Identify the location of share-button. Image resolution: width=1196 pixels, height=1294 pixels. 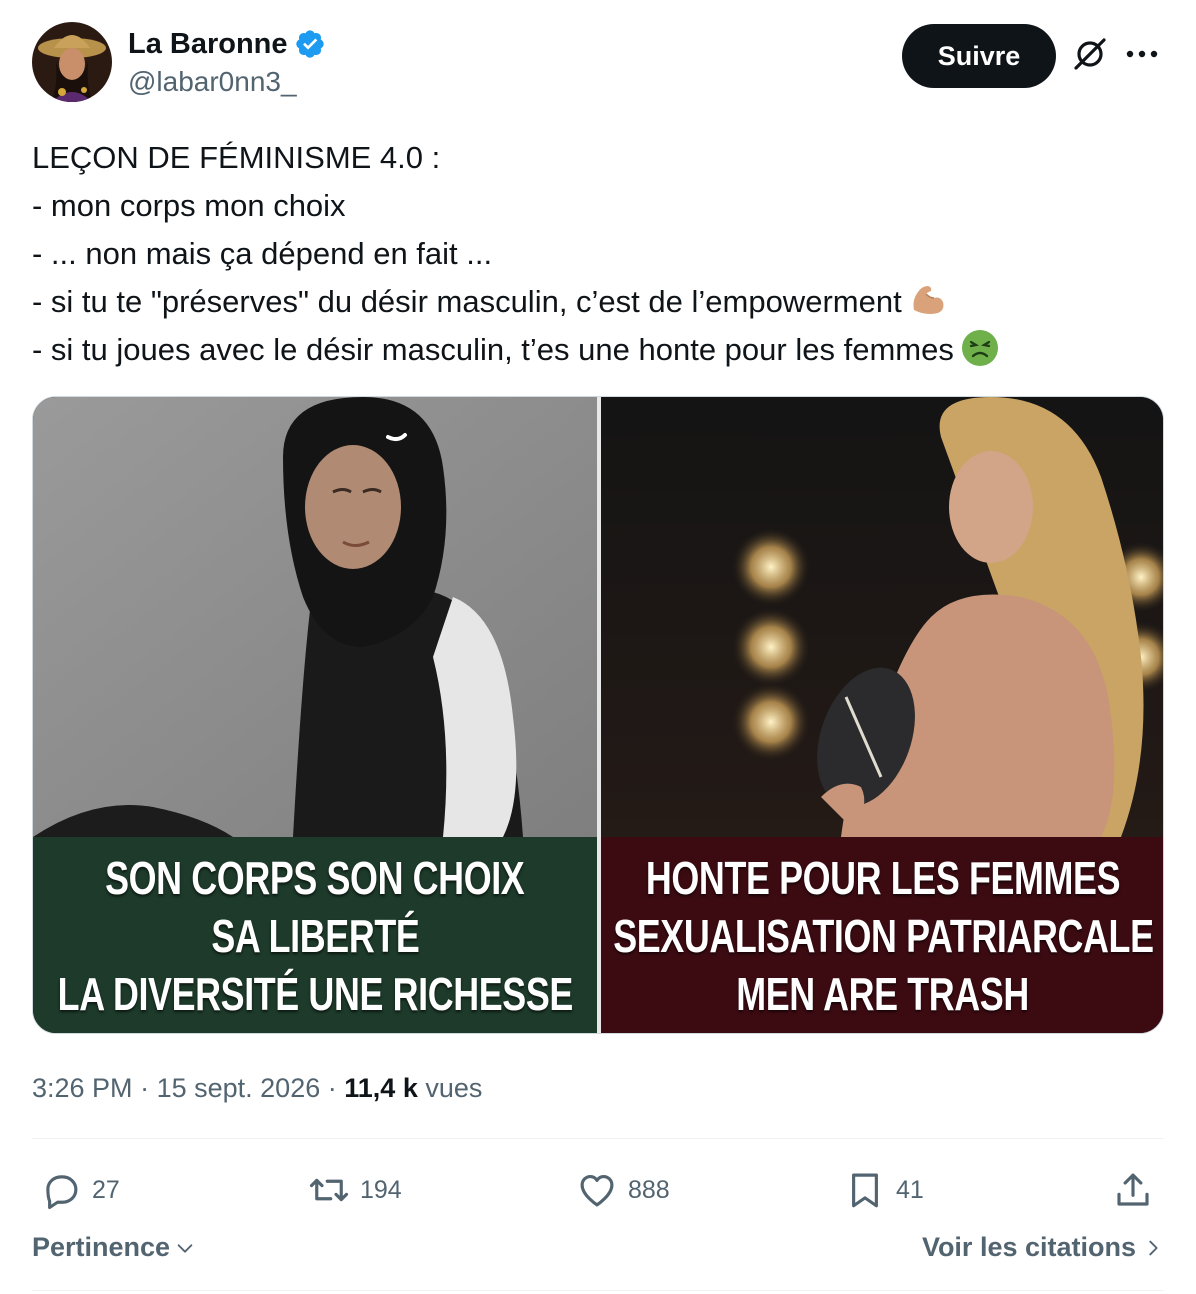
(1133, 1190).